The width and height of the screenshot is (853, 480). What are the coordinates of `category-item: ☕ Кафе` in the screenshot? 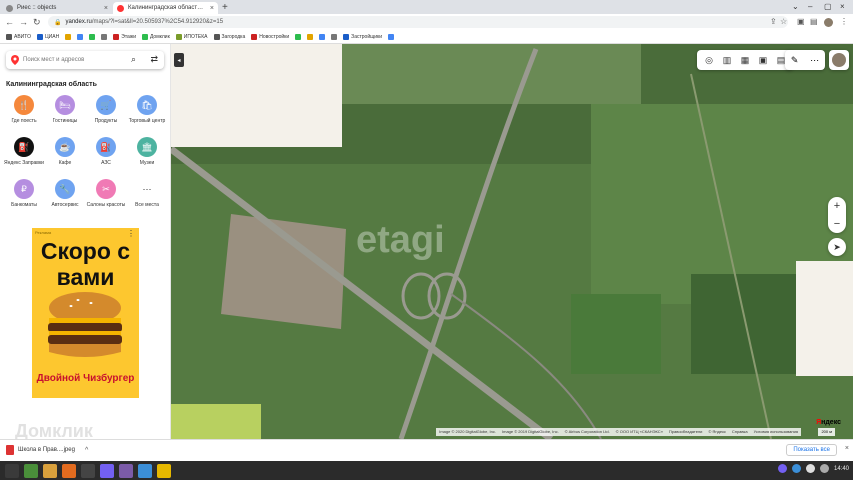 It's located at (65, 151).